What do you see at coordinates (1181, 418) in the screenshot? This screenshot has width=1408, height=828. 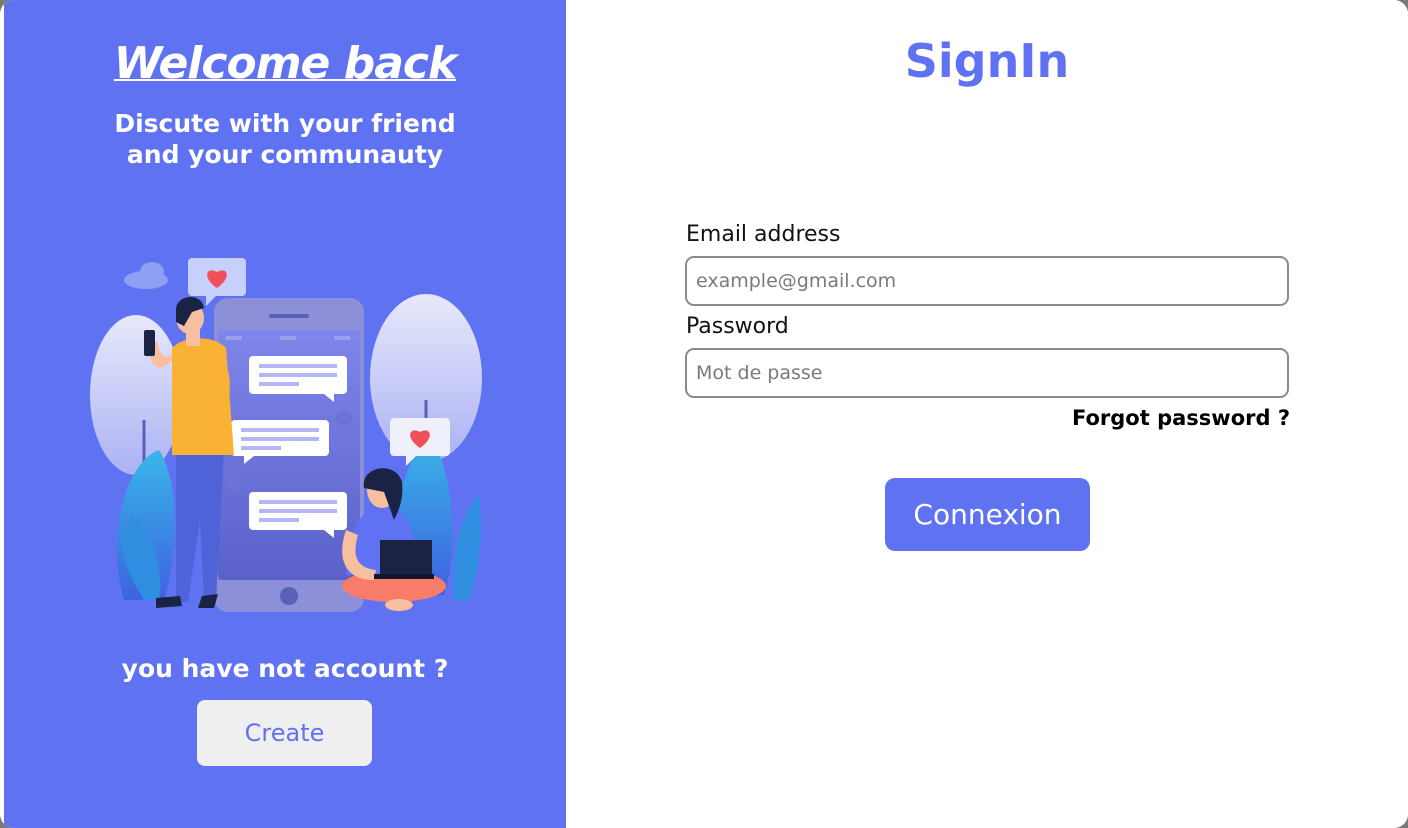 I see `forgot-password-link: Forgot password ?` at bounding box center [1181, 418].